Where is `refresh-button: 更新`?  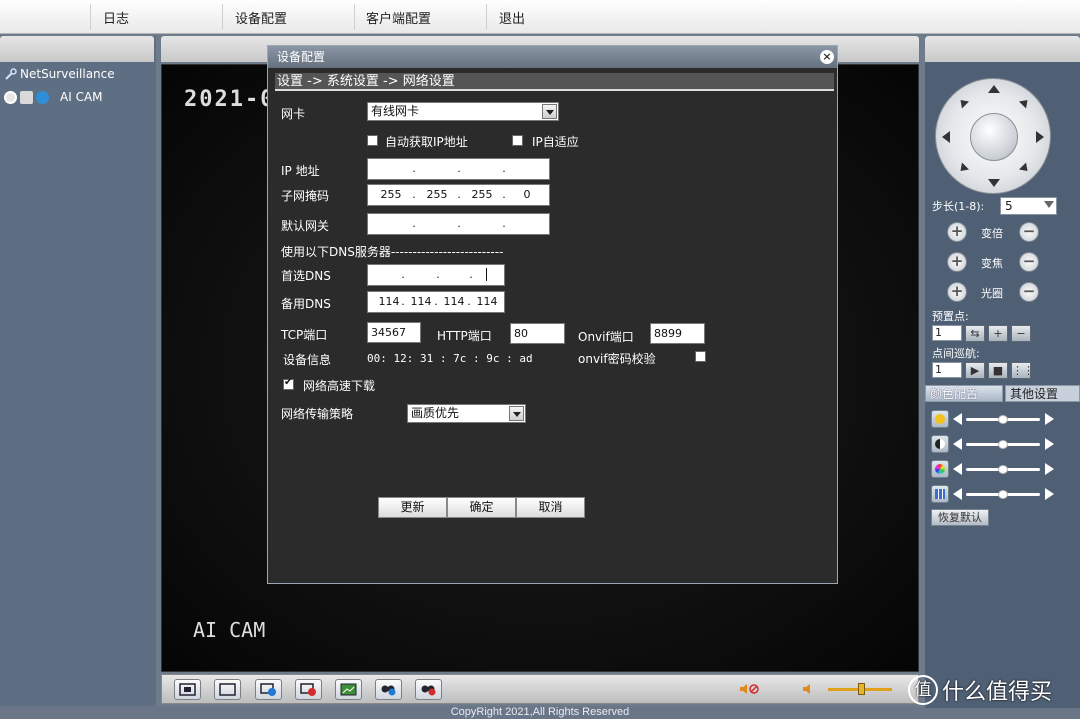
refresh-button: 更新 is located at coordinates (412, 507).